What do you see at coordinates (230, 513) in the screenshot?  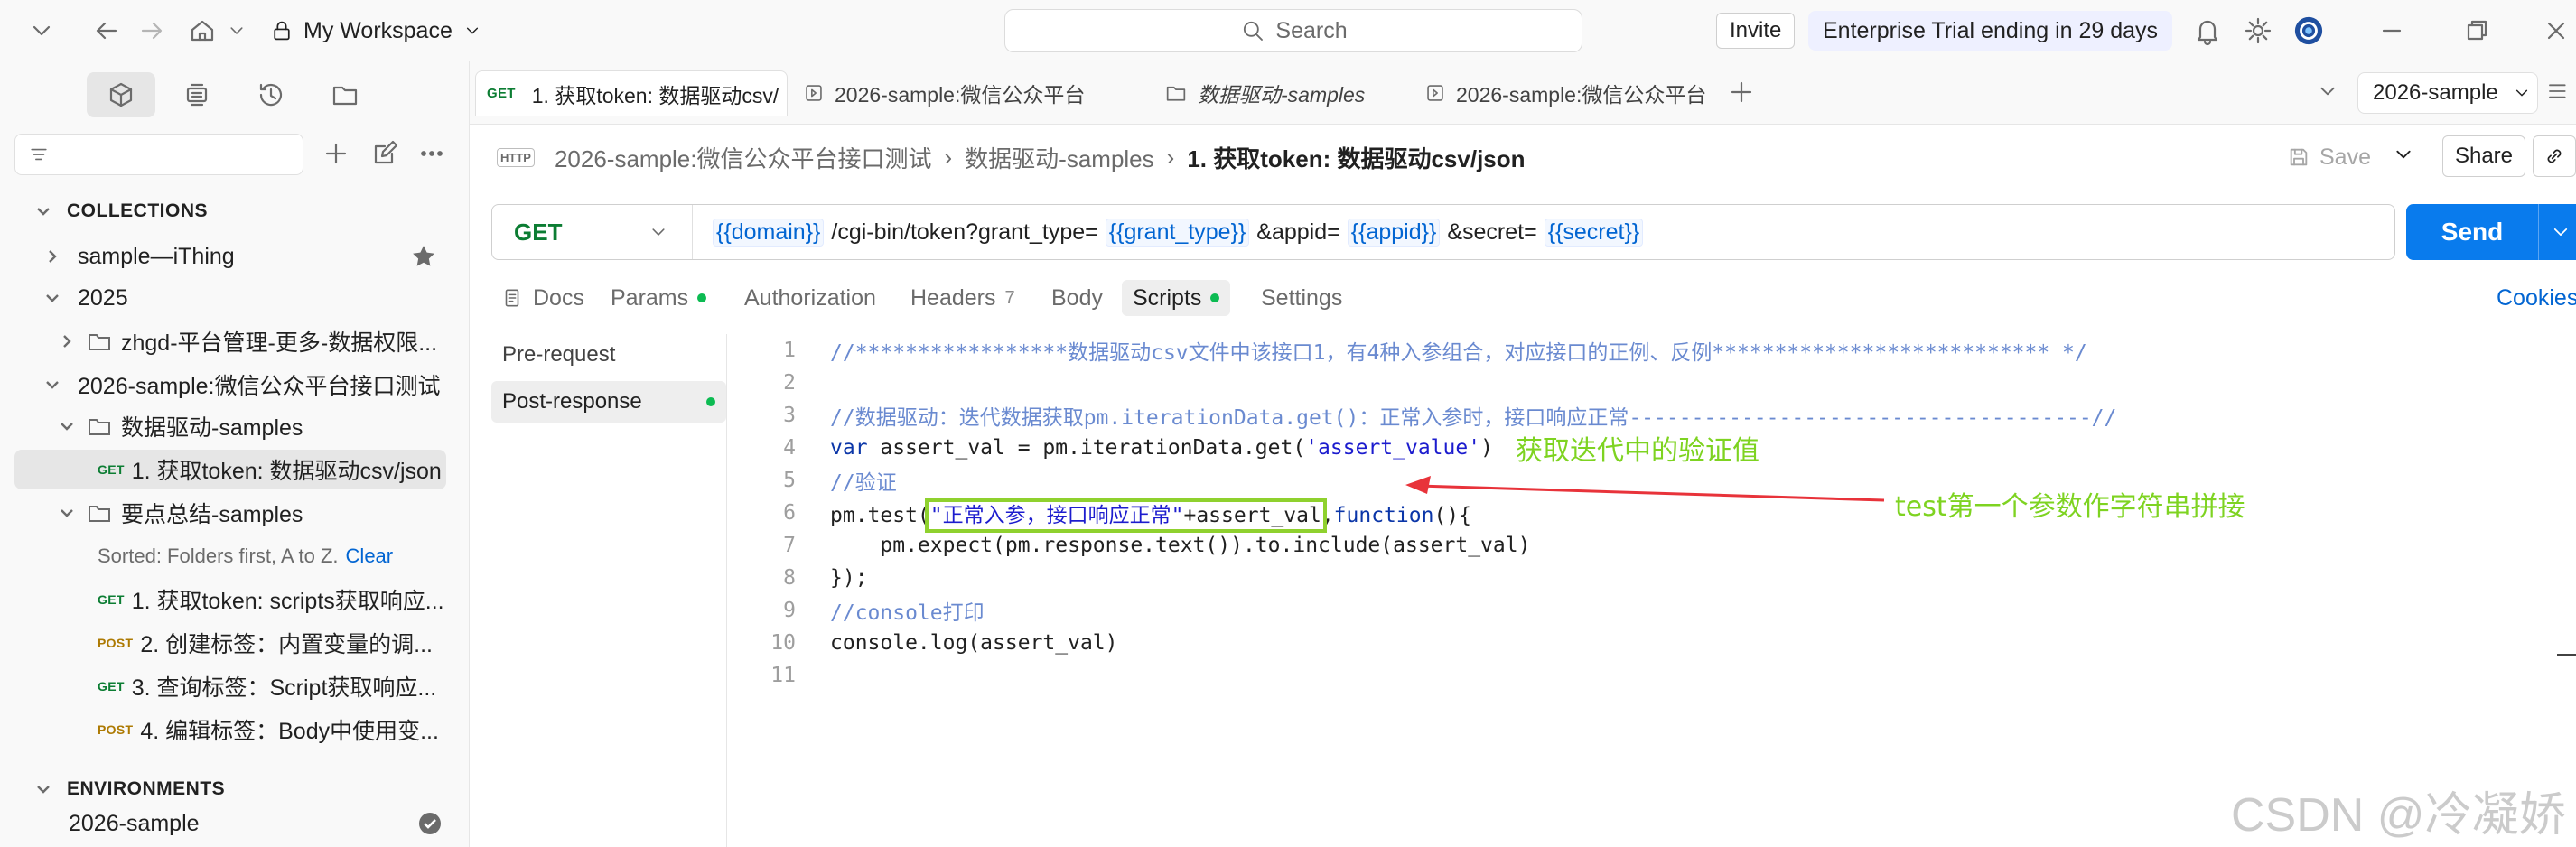 I see `tree-item-summary-samples: 要点总结-samples` at bounding box center [230, 513].